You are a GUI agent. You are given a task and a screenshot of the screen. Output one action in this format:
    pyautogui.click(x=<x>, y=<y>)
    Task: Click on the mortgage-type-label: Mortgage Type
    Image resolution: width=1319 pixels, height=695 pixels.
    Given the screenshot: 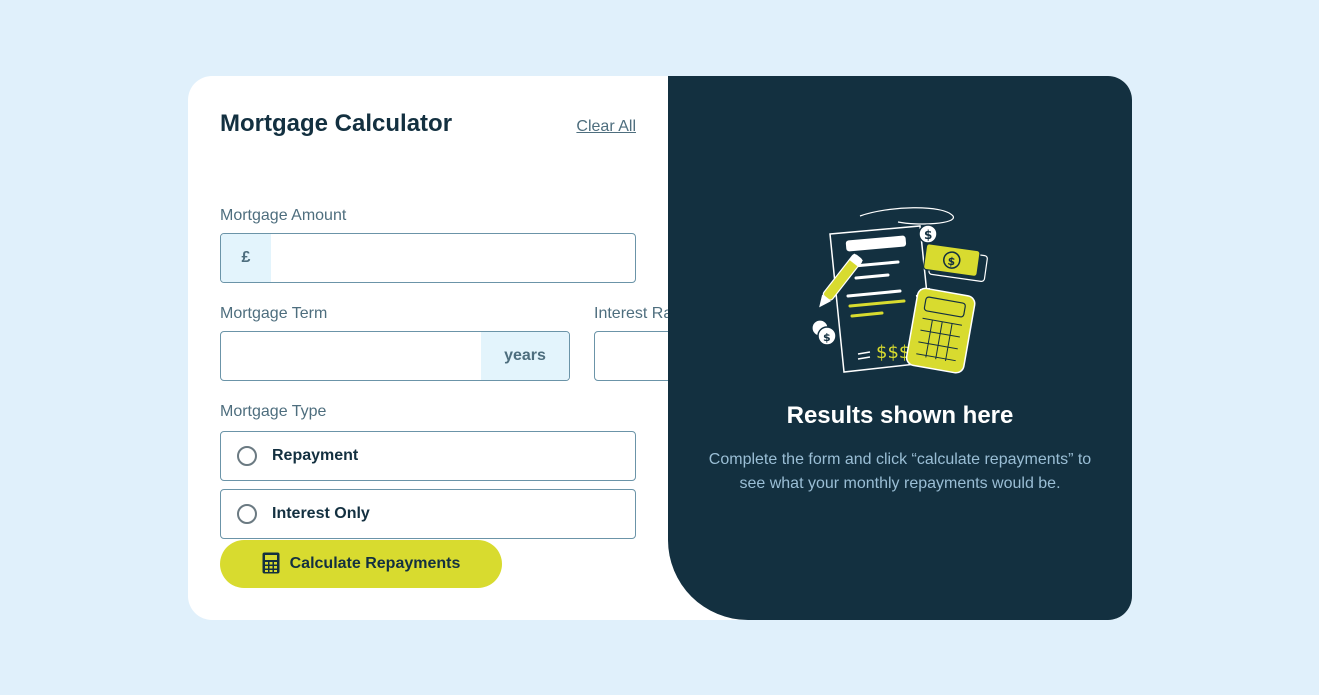 What is the action you would take?
    pyautogui.click(x=273, y=411)
    